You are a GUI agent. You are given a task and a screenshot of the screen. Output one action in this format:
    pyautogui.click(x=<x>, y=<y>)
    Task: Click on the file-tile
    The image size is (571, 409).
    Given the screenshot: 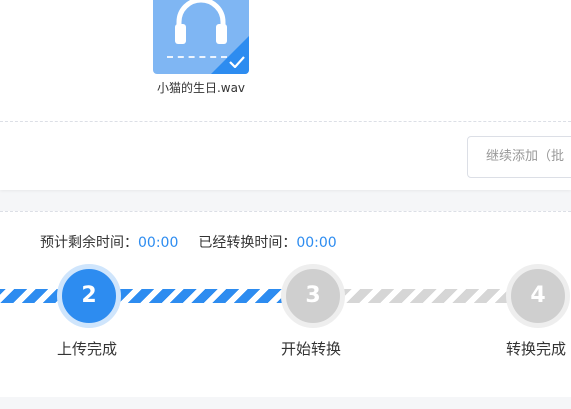 What is the action you would take?
    pyautogui.click(x=201, y=37)
    